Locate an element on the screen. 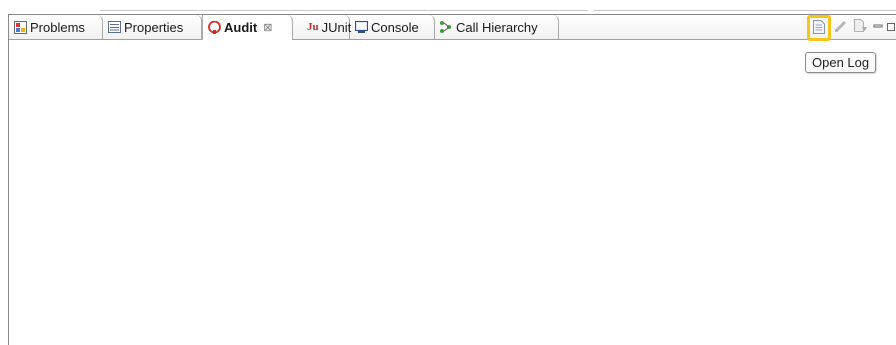 This screenshot has width=896, height=345. minimize-icon is located at coordinates (878, 27).